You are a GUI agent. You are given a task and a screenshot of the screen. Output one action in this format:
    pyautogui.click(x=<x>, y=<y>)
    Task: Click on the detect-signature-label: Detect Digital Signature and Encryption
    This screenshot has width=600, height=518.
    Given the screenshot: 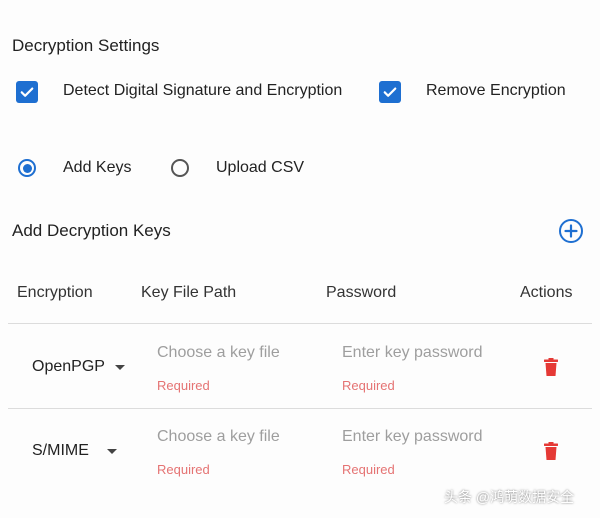 What is the action you would take?
    pyautogui.click(x=203, y=90)
    